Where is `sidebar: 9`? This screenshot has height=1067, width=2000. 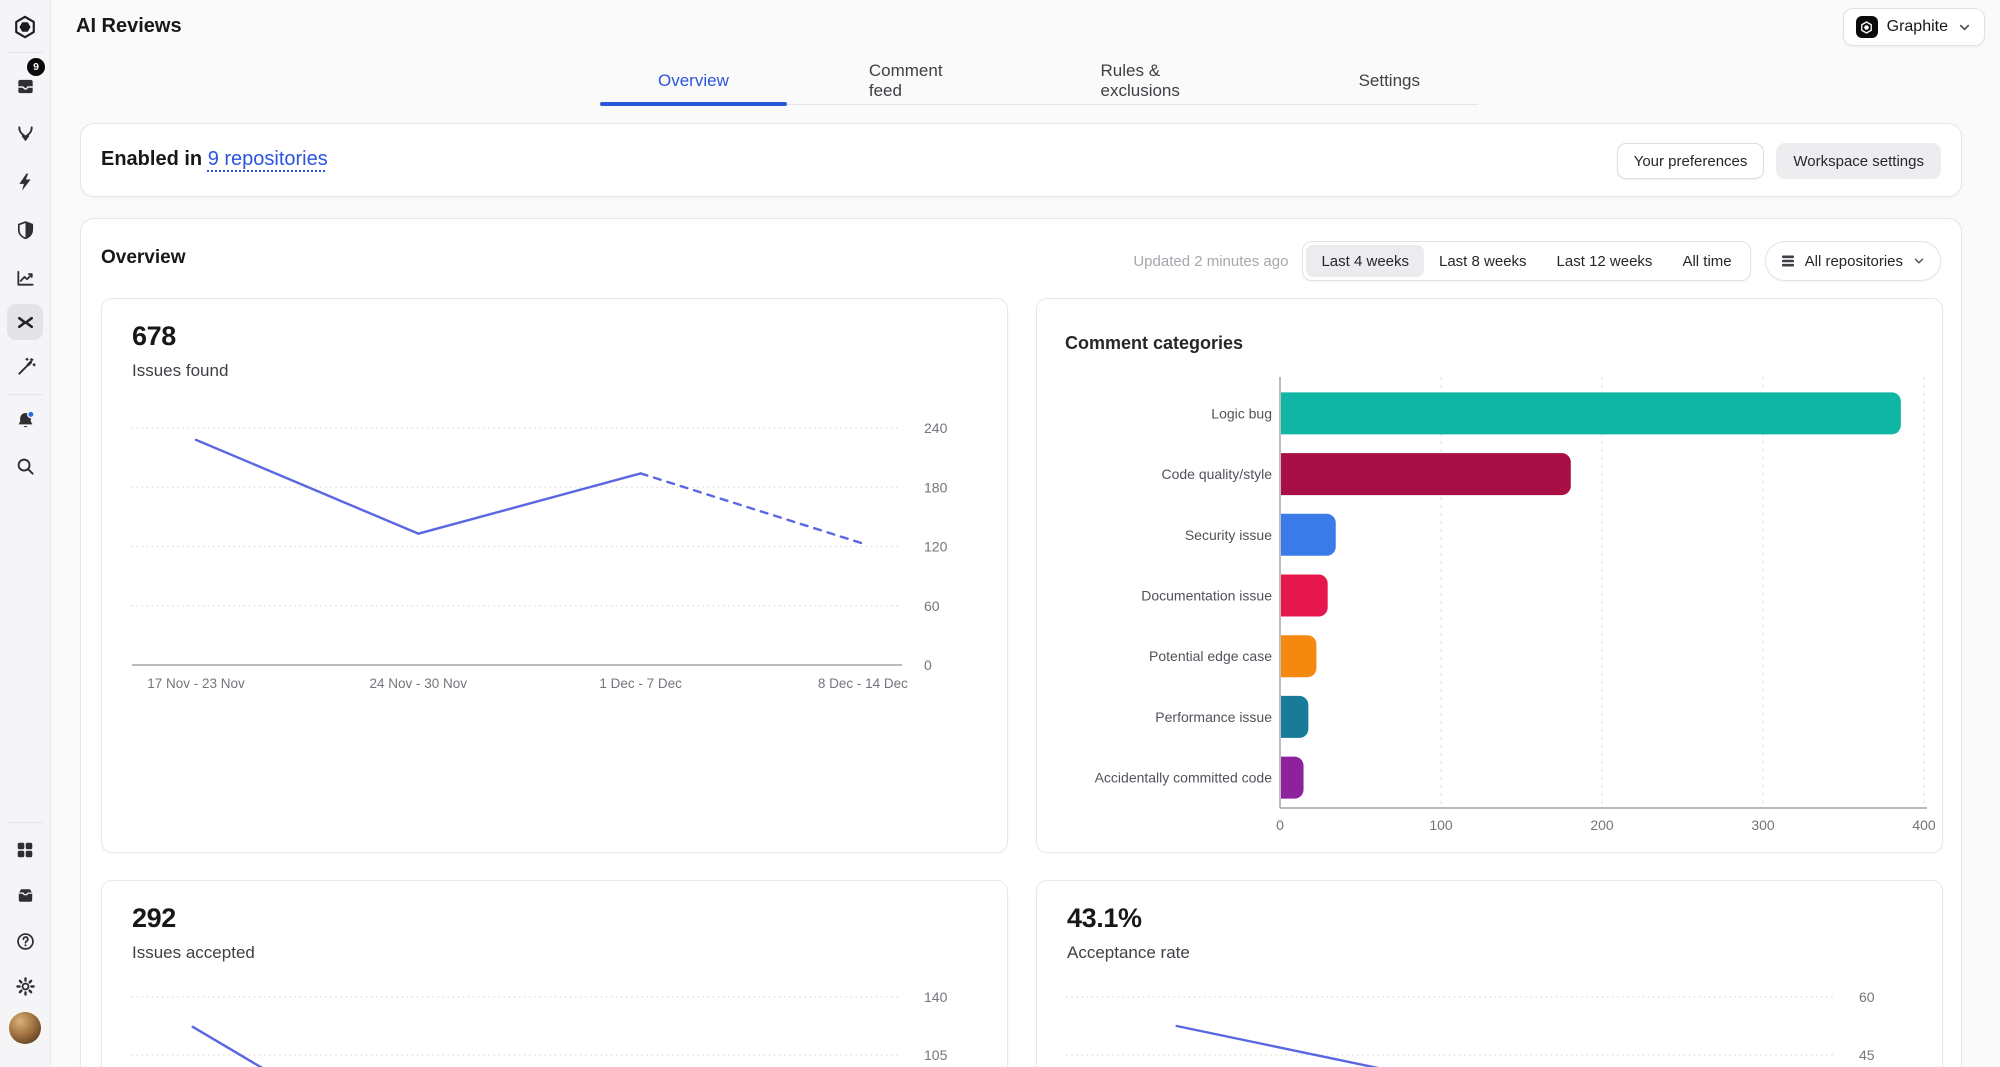
sidebar: 9 is located at coordinates (25, 533).